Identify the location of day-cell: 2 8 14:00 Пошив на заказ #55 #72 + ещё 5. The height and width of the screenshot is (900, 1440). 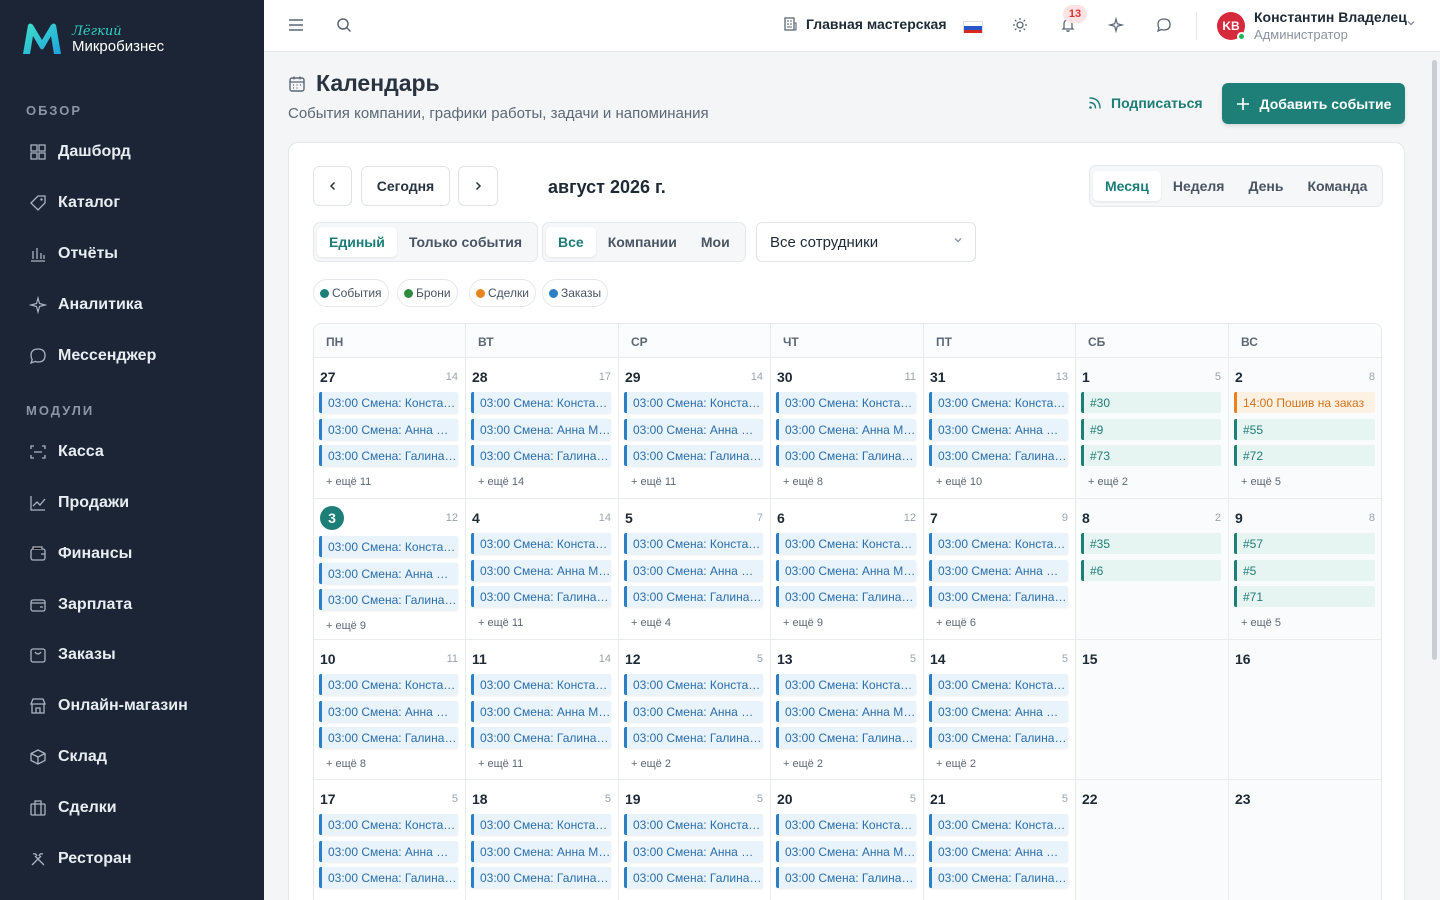
(1305, 428).